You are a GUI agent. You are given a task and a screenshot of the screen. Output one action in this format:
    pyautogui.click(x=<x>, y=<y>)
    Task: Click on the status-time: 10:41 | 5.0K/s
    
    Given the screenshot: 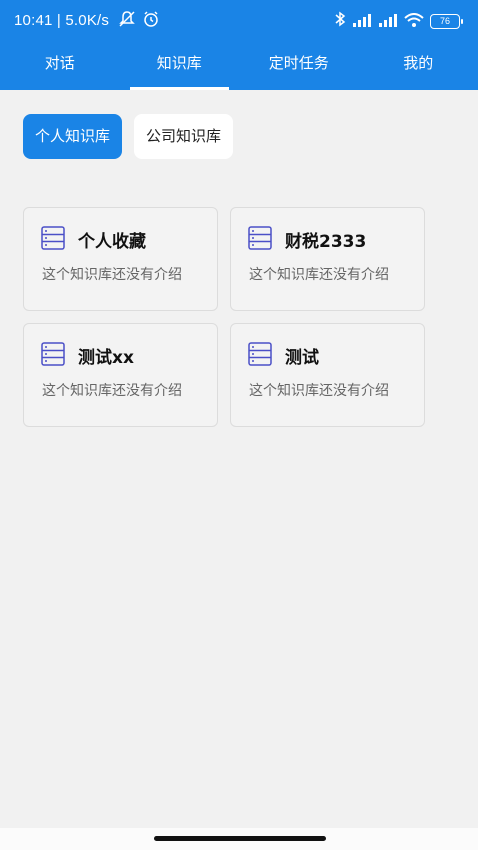 What is the action you would take?
    pyautogui.click(x=62, y=20)
    